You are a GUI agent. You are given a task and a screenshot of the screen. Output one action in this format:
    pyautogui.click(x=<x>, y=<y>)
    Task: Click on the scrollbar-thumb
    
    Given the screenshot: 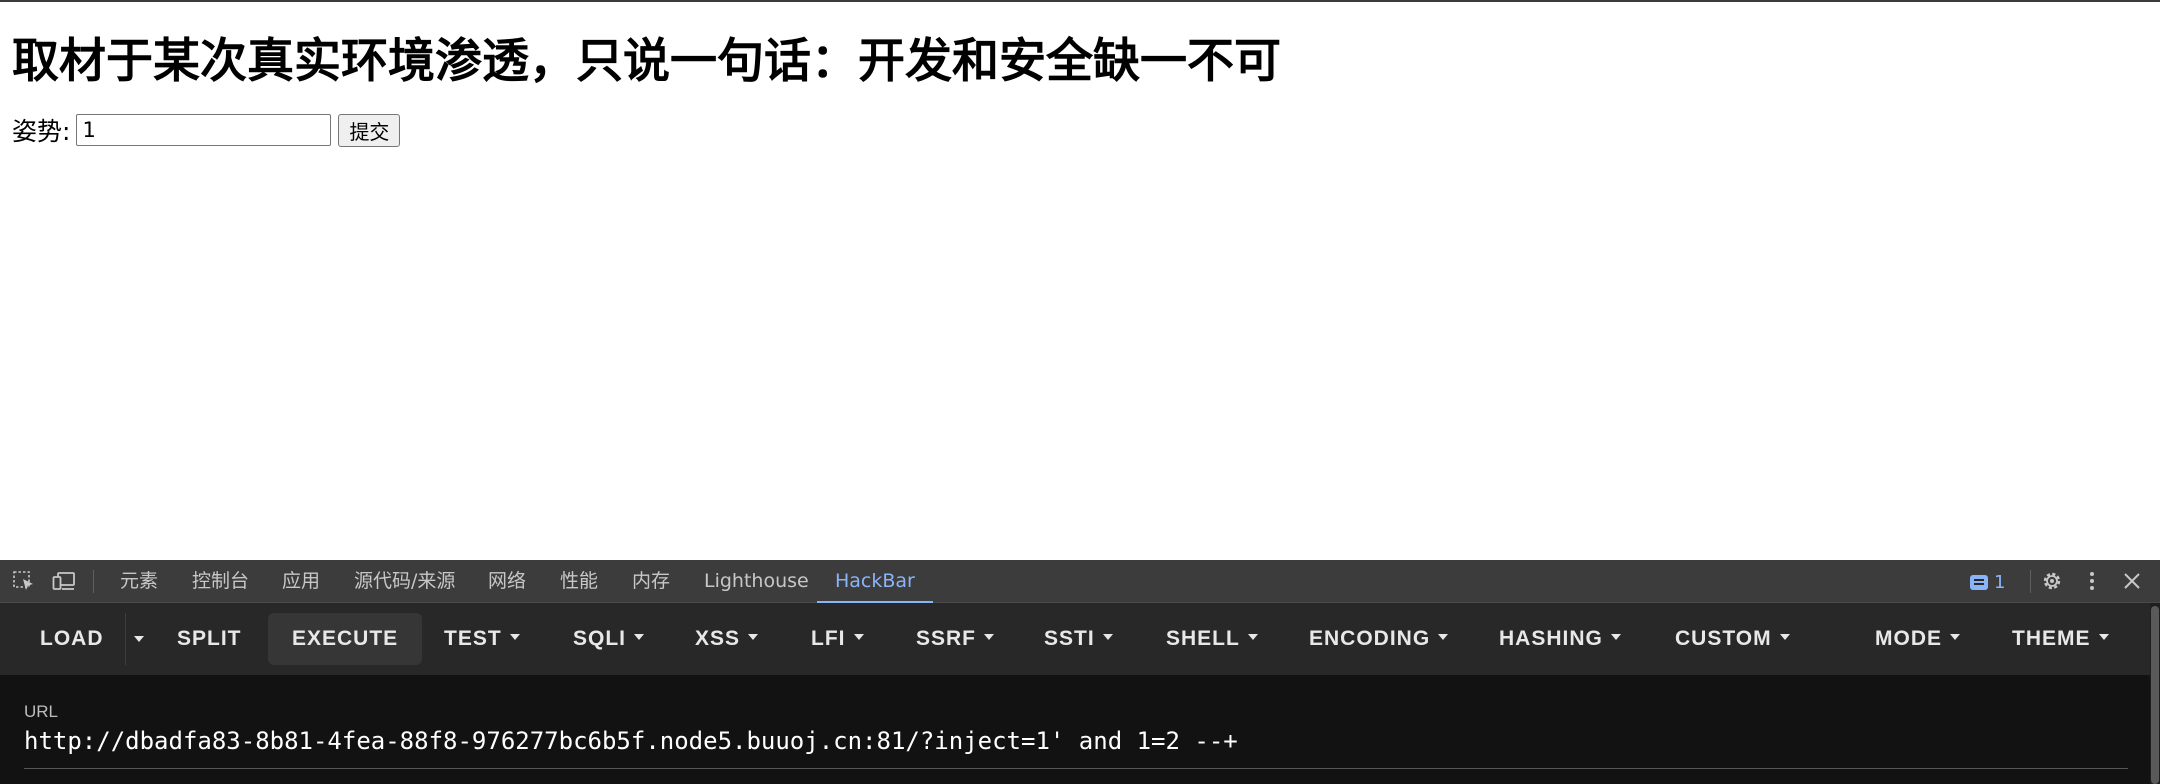 What is the action you would take?
    pyautogui.click(x=2155, y=695)
    